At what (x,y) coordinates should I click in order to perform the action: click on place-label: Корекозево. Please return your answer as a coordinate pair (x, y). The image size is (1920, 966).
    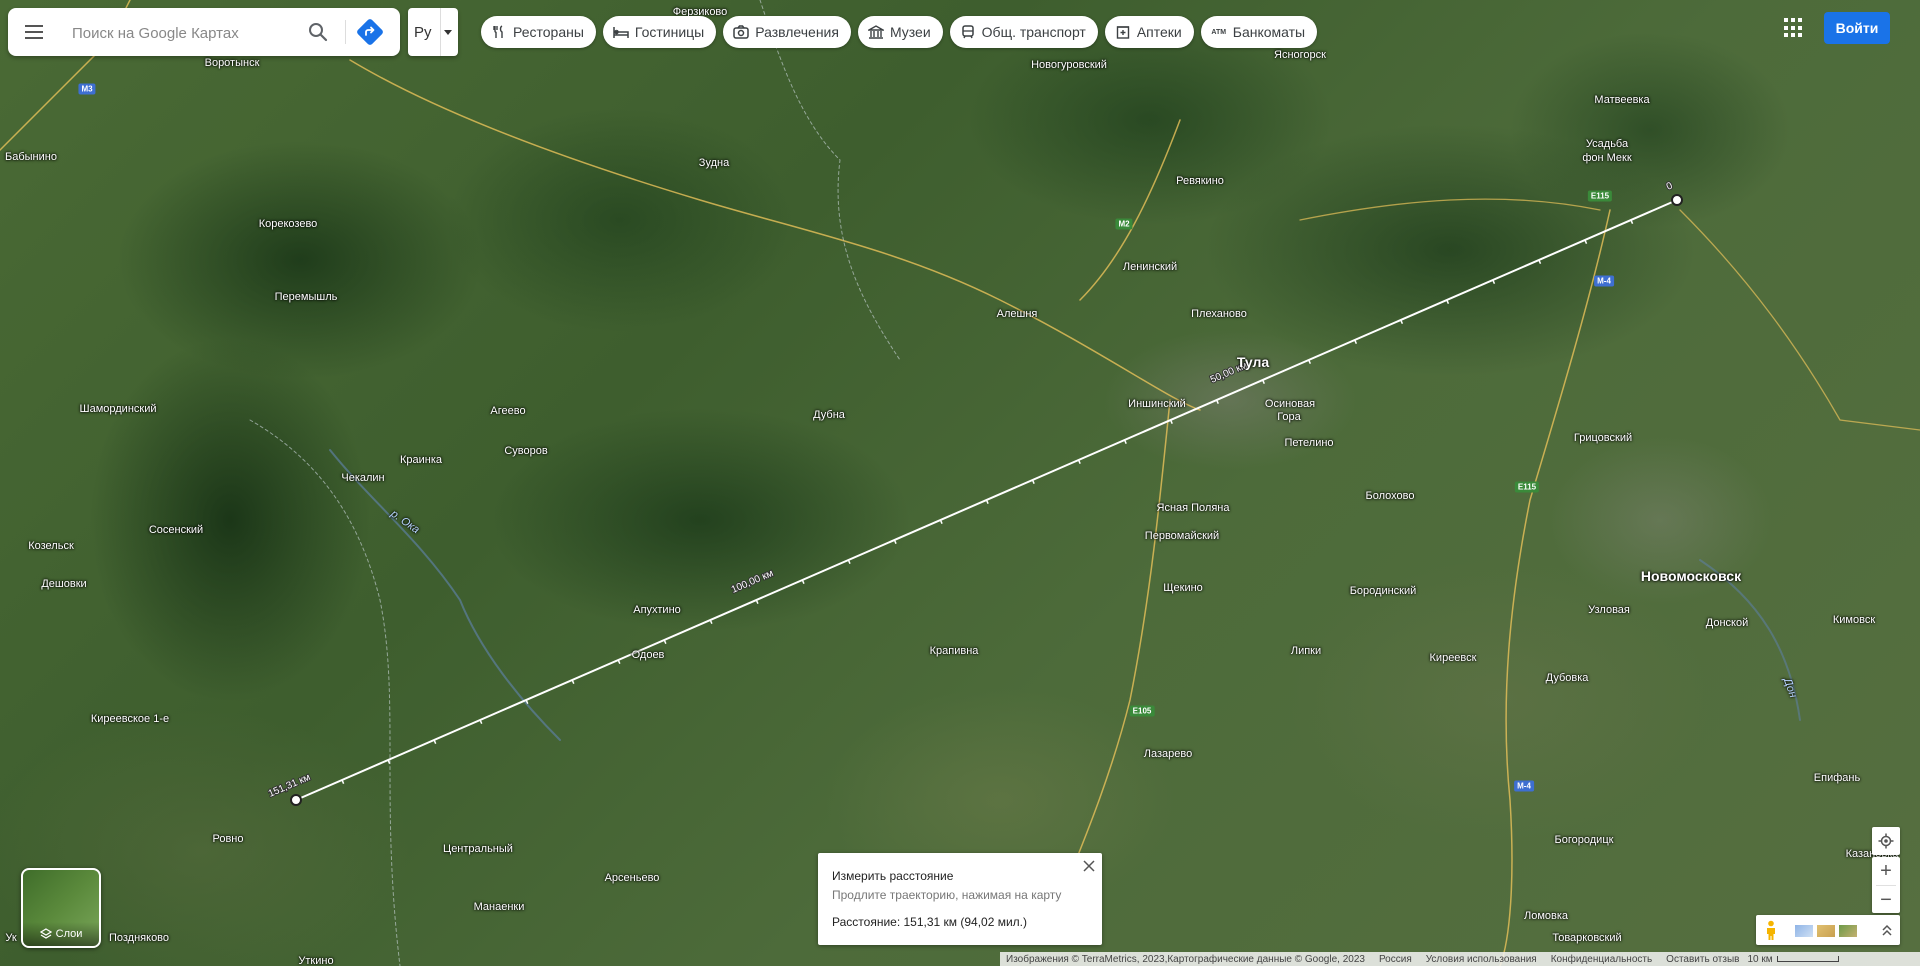
    Looking at the image, I should click on (288, 224).